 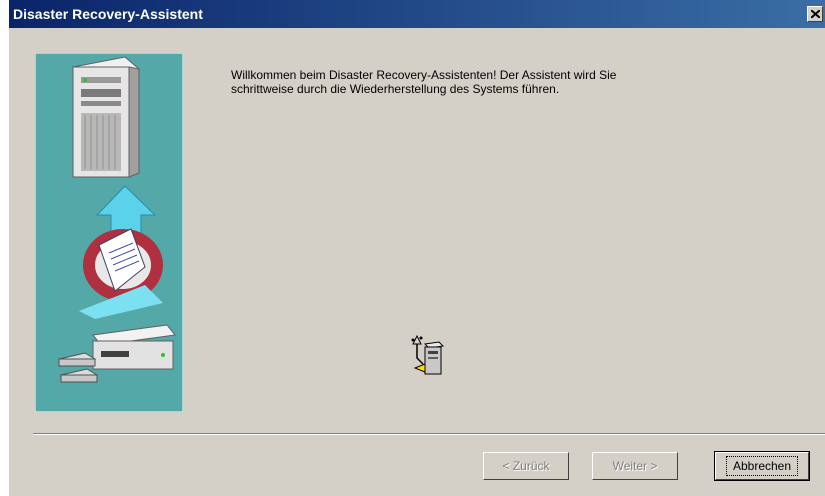 I want to click on wizard-side-illustration, so click(x=109, y=232).